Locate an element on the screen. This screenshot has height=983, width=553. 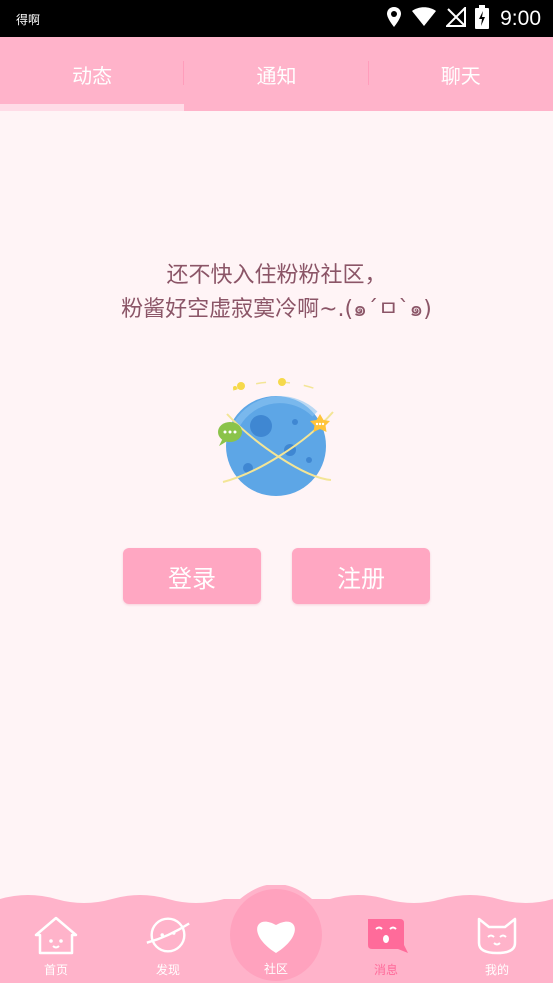
planet-illustration is located at coordinates (276, 436).